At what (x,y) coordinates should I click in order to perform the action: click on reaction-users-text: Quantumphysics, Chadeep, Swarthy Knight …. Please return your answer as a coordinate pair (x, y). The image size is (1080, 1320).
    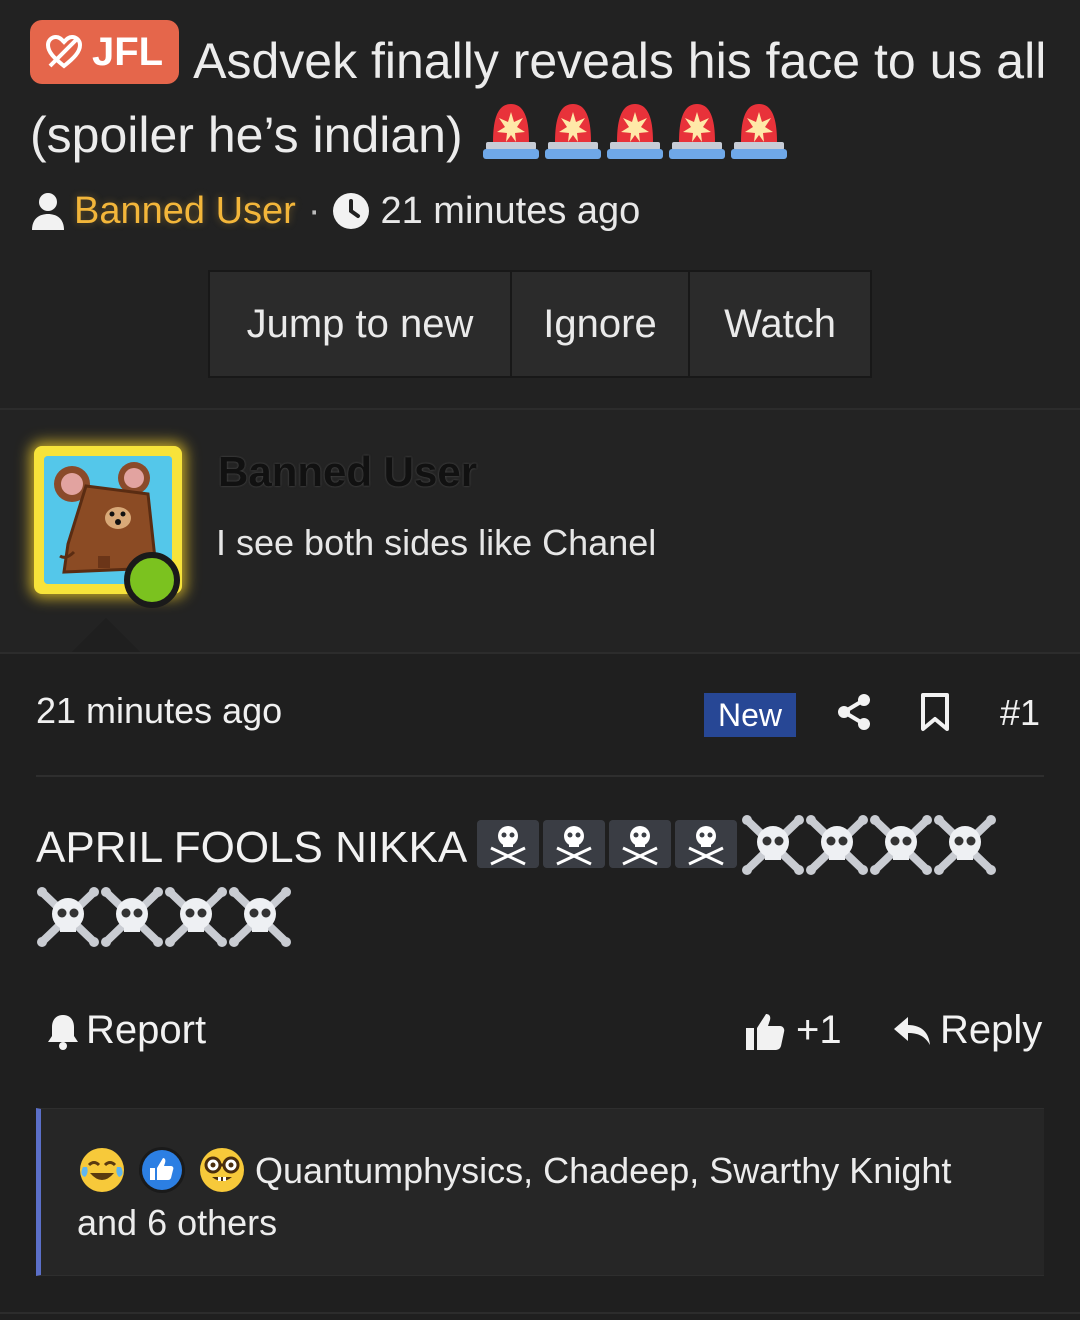
    Looking at the image, I should click on (547, 1197).